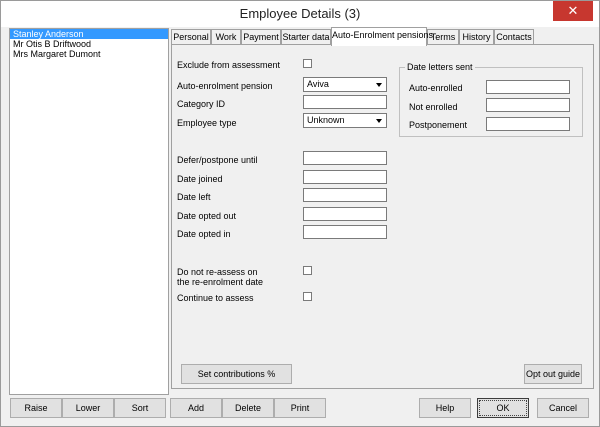  I want to click on no-reassess-checkbox, so click(307, 270).